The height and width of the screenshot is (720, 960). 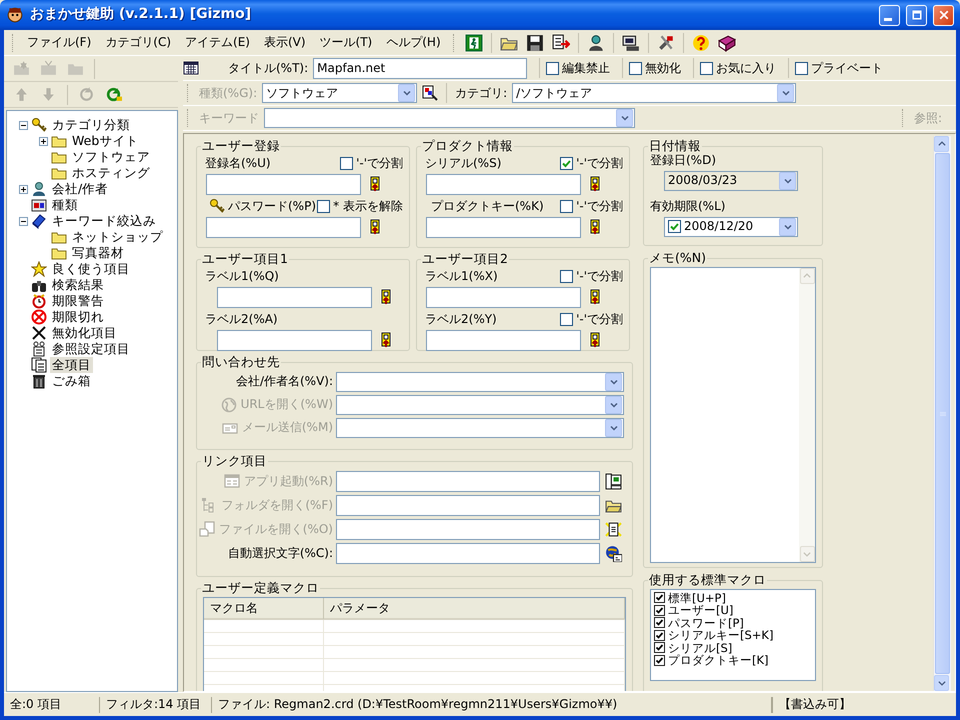 What do you see at coordinates (613, 553) in the screenshot?
I see `globe-icon` at bounding box center [613, 553].